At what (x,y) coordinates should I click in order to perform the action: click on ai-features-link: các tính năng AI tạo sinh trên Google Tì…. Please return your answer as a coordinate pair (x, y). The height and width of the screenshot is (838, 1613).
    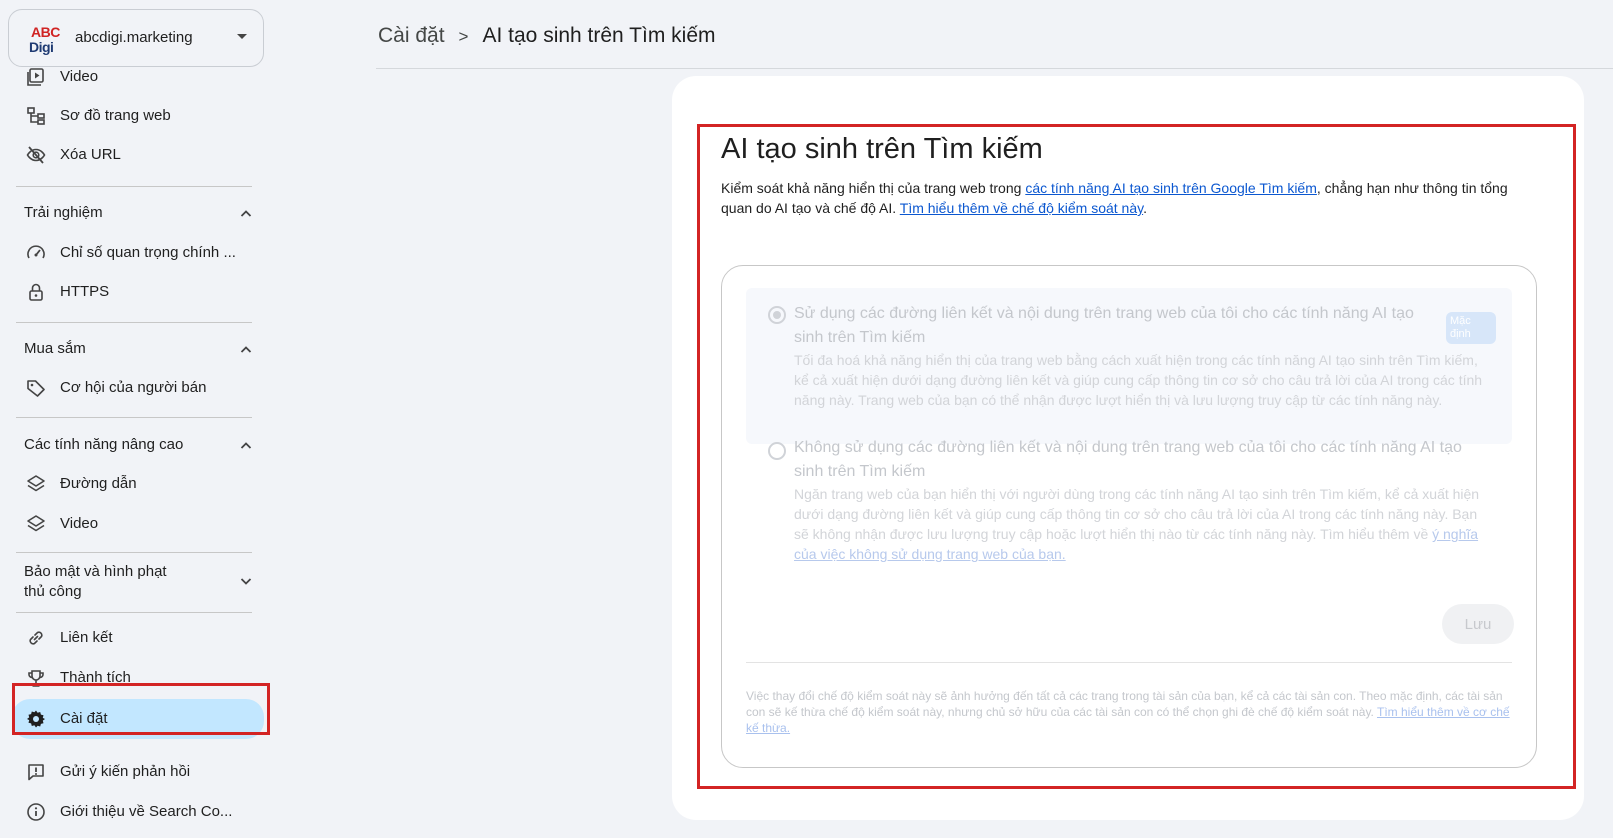
    Looking at the image, I should click on (1171, 188).